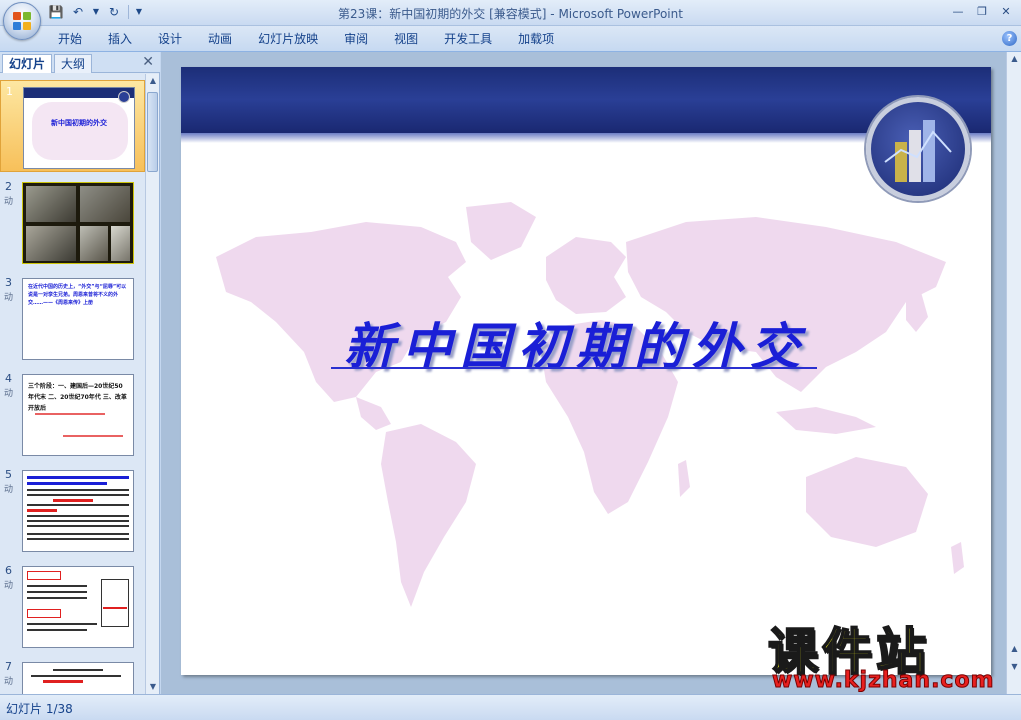 The height and width of the screenshot is (720, 1021). Describe the element at coordinates (8, 474) in the screenshot. I see `slide-number: 5` at that location.